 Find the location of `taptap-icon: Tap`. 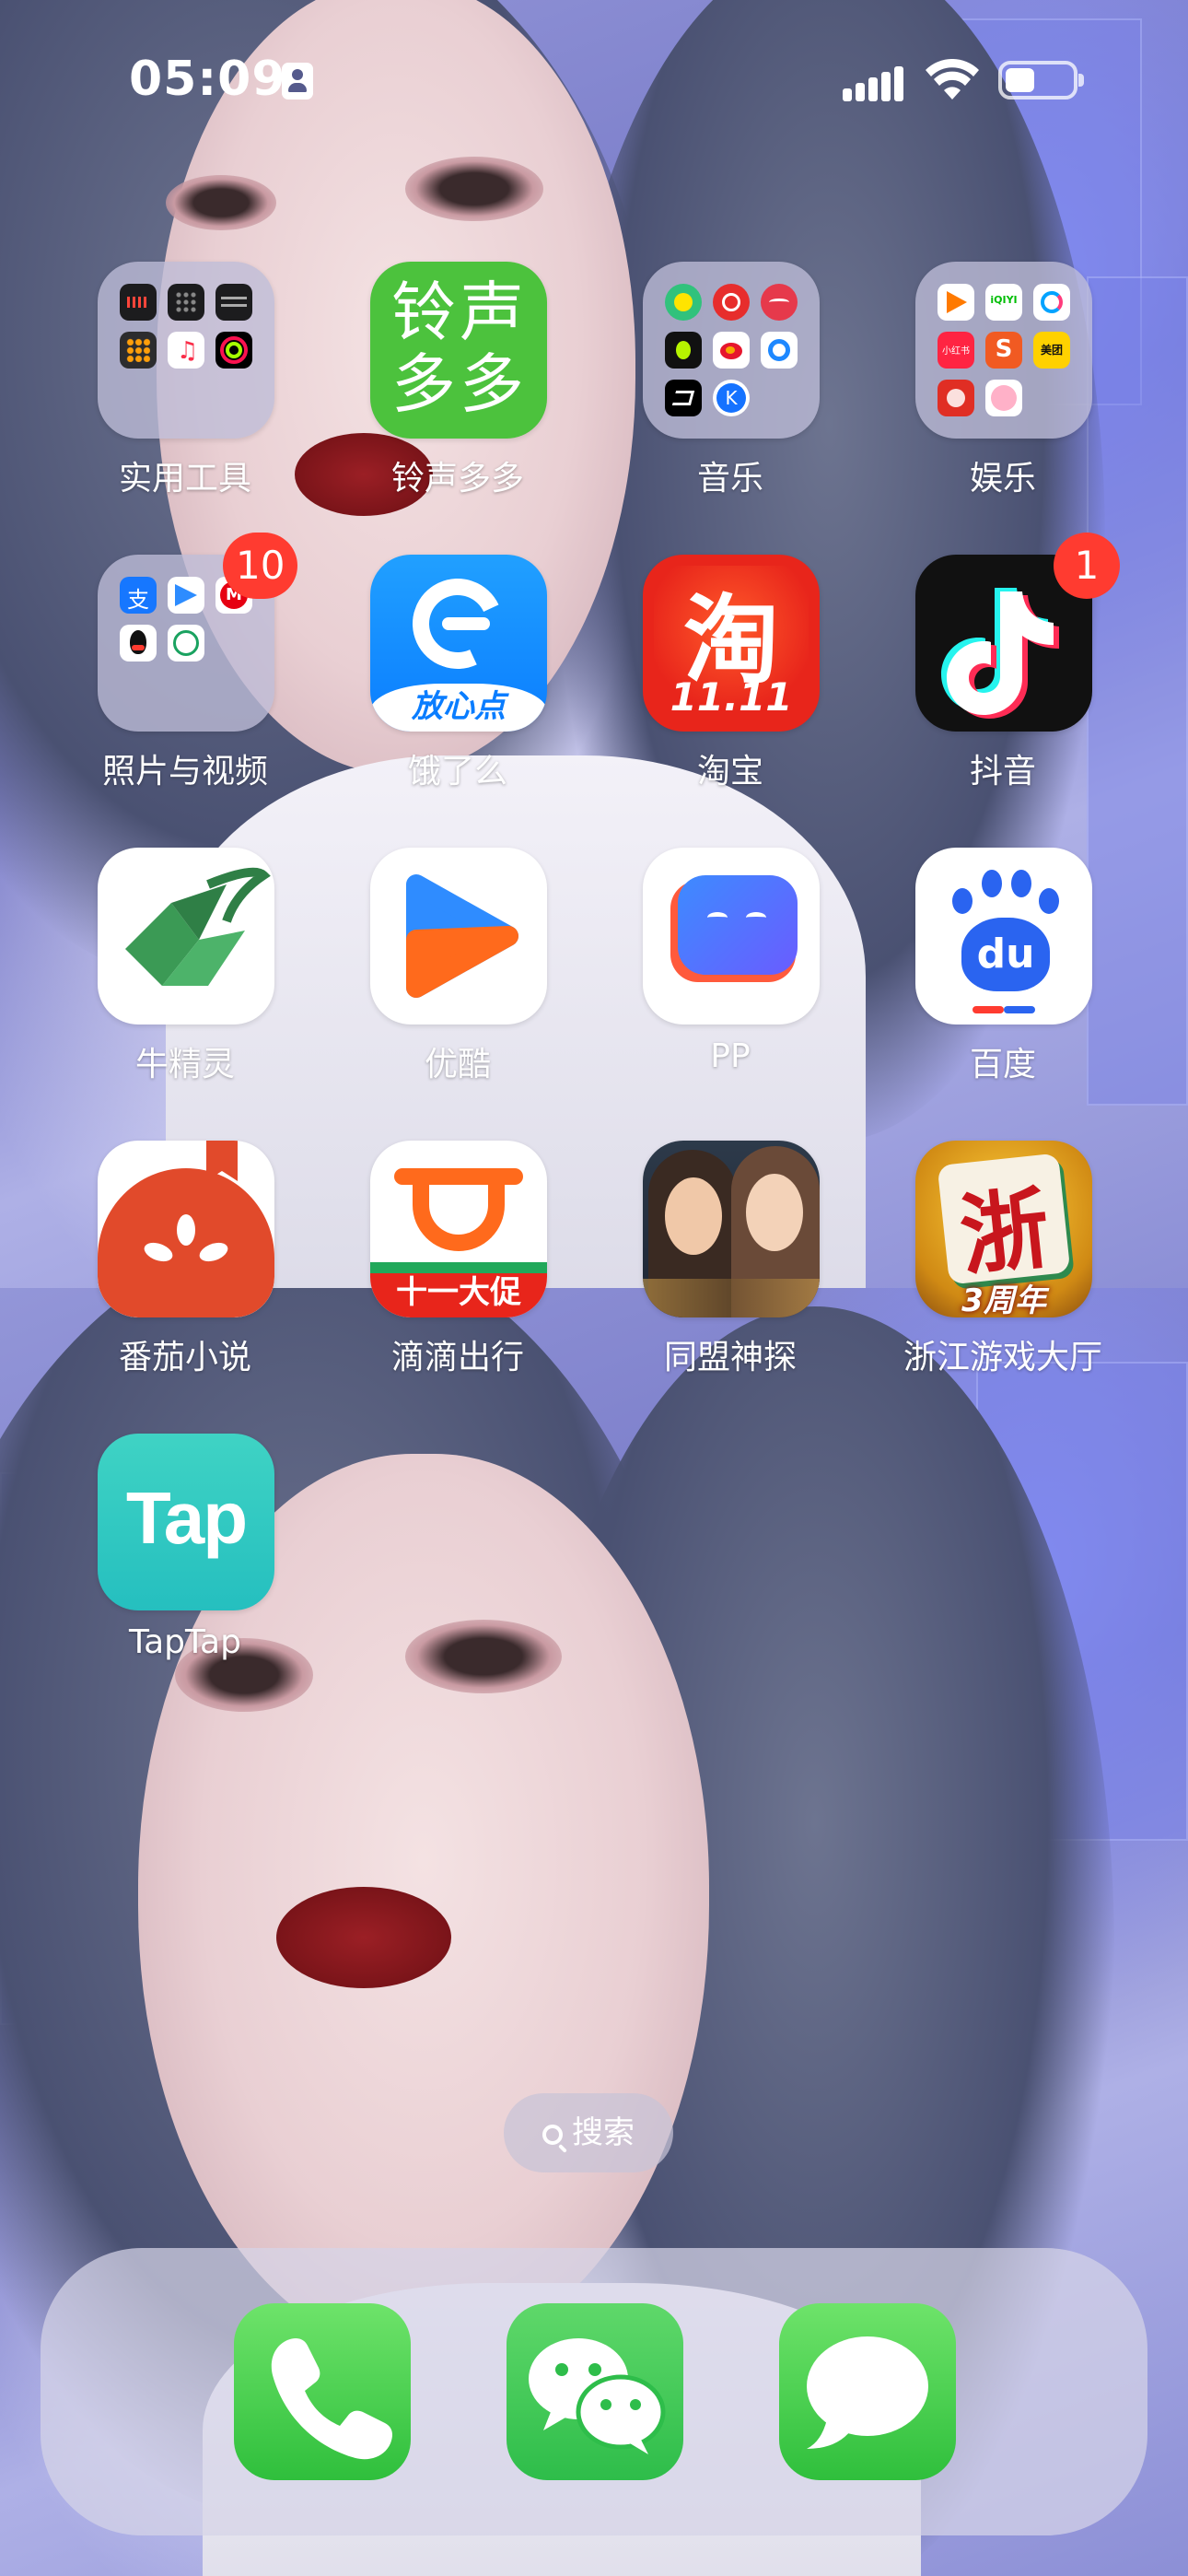

taptap-icon: Tap is located at coordinates (186, 1522).